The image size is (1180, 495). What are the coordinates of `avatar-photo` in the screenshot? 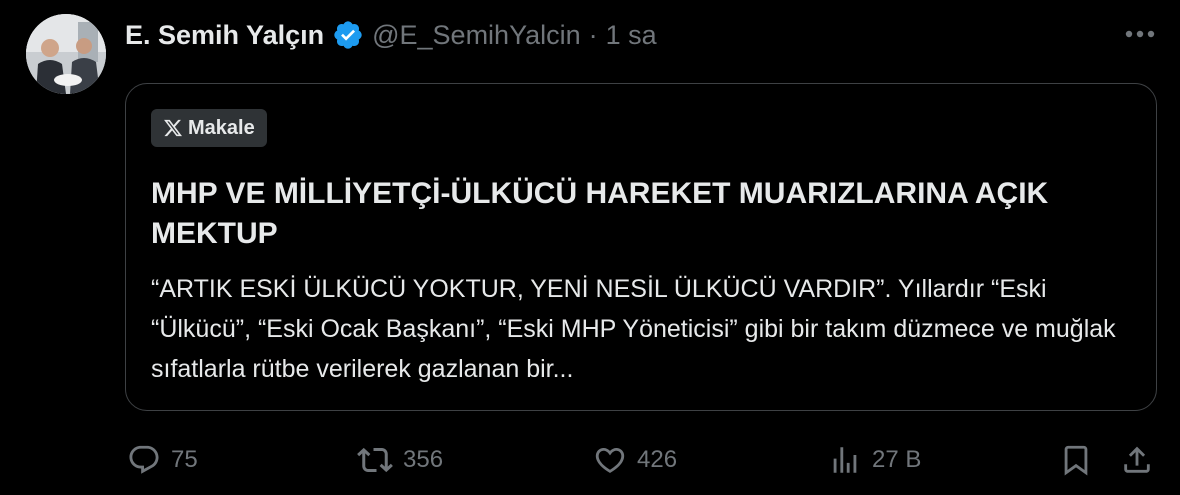 It's located at (66, 54).